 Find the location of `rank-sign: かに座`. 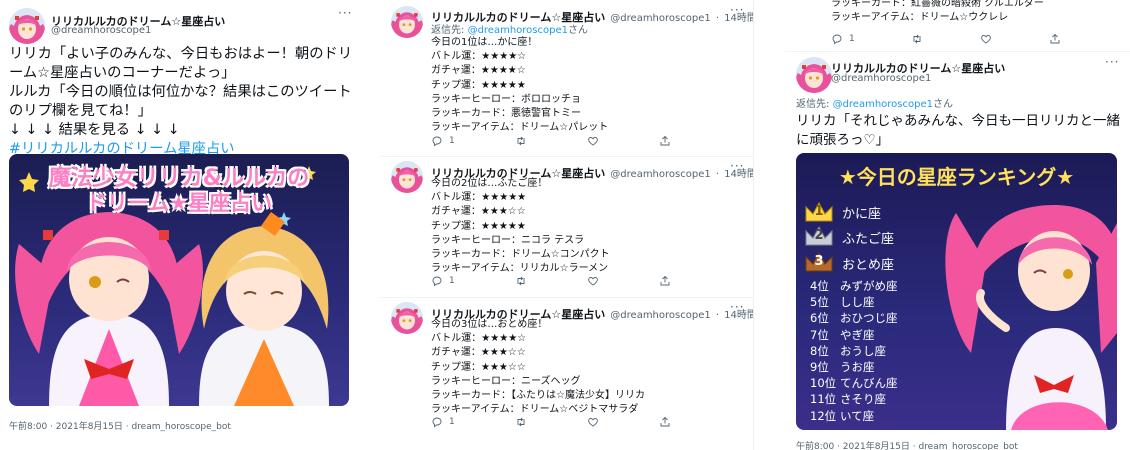

rank-sign: かに座 is located at coordinates (862, 214).